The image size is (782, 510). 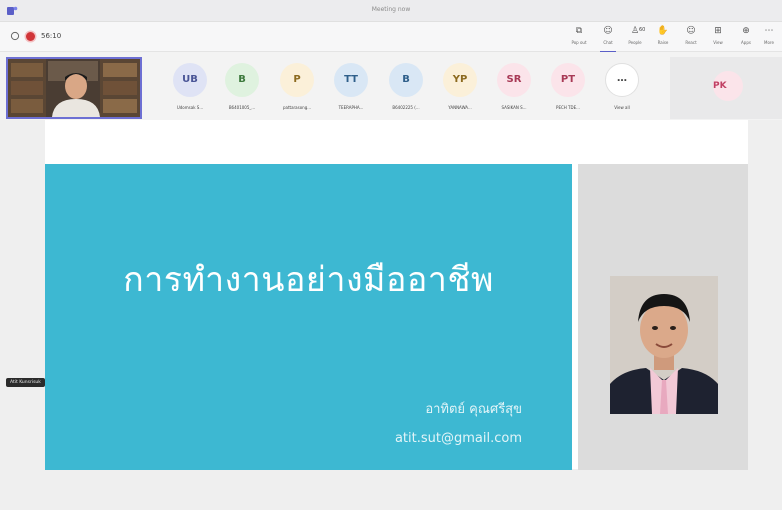 What do you see at coordinates (635, 38) in the screenshot?
I see `people-button: ♙ 60 People` at bounding box center [635, 38].